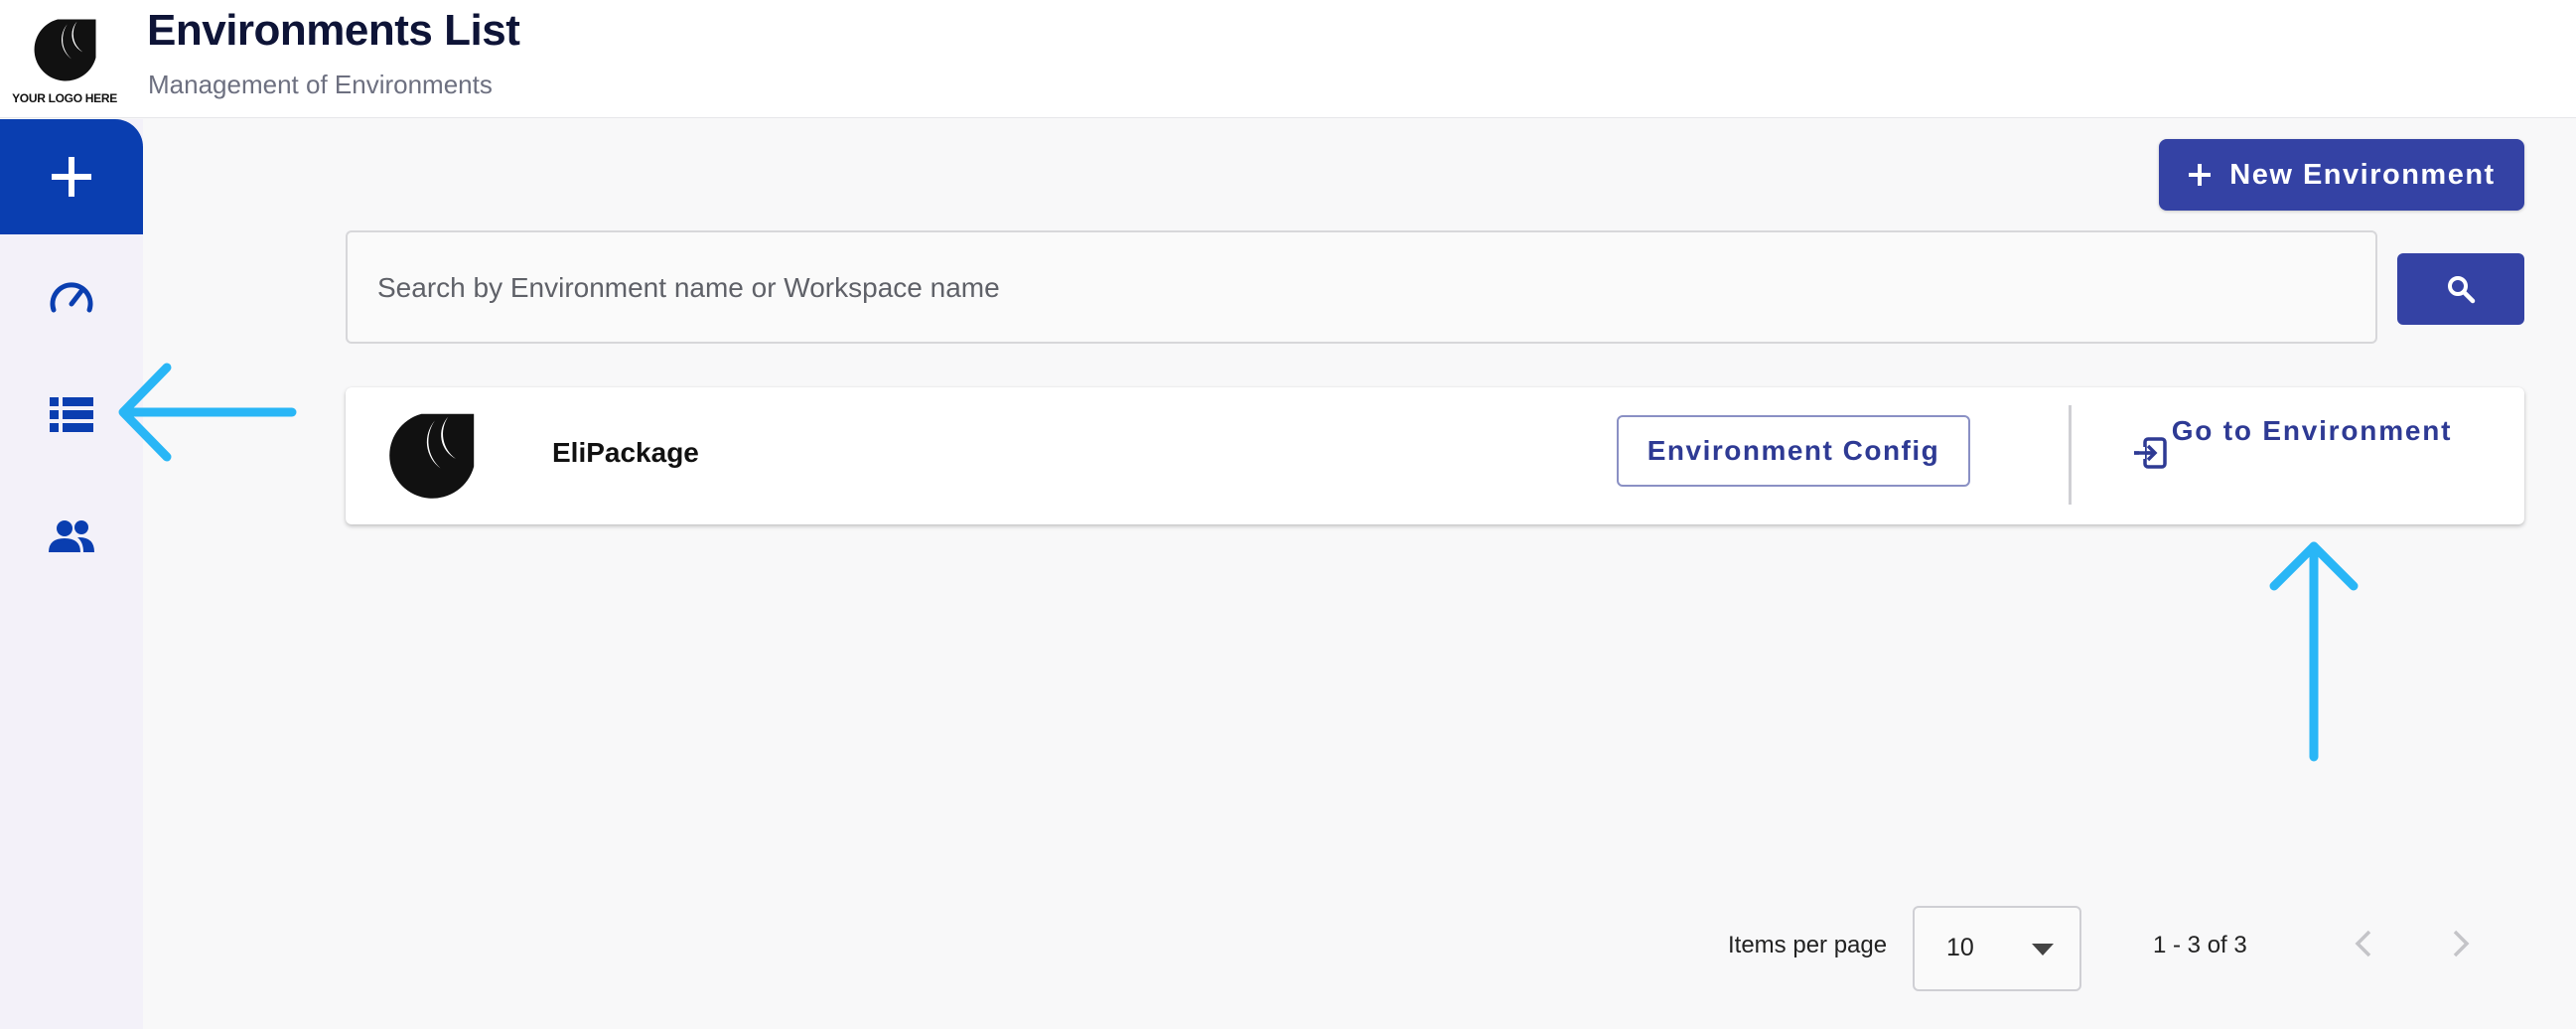 The height and width of the screenshot is (1029, 2576). What do you see at coordinates (625, 452) in the screenshot?
I see `environment-name: EliPackage` at bounding box center [625, 452].